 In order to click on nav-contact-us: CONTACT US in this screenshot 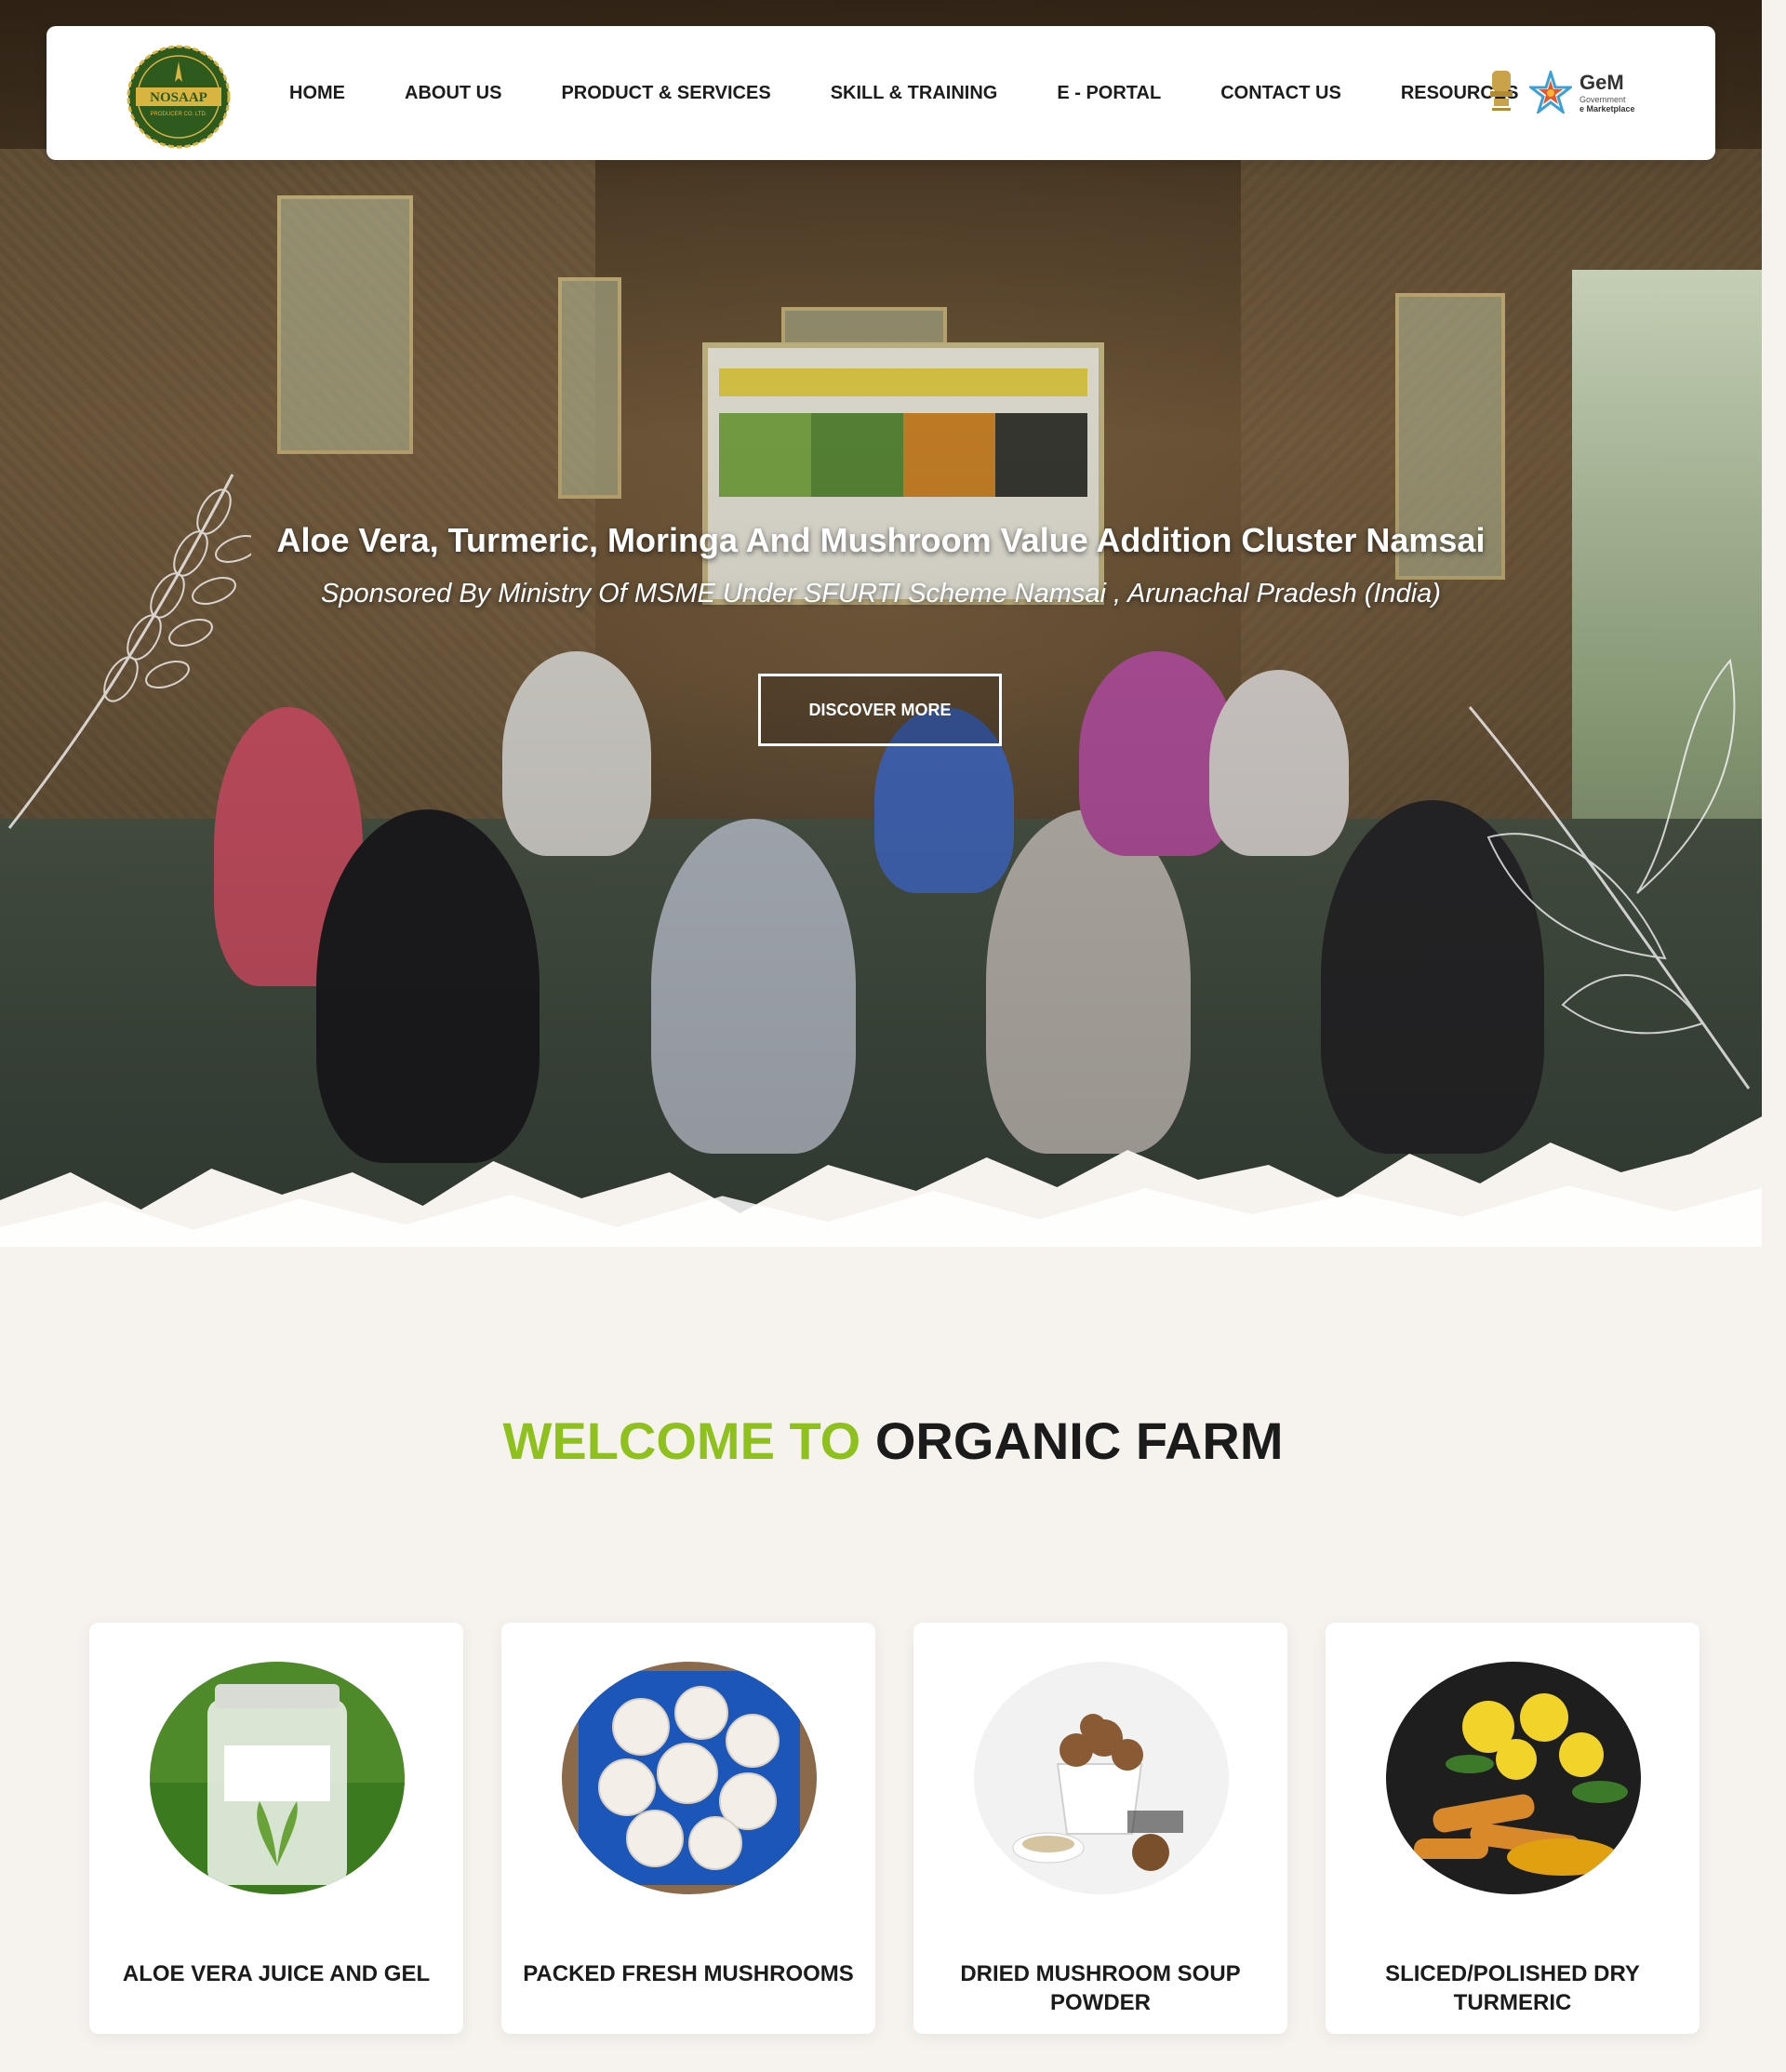, I will do `click(1280, 94)`.